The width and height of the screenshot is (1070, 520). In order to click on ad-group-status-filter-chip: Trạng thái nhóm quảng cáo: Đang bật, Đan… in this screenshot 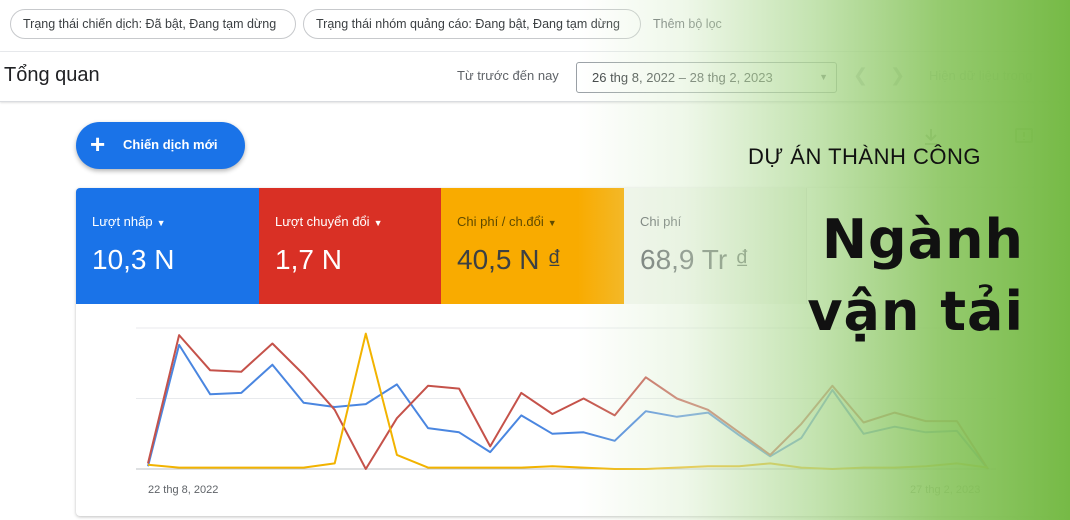, I will do `click(472, 24)`.